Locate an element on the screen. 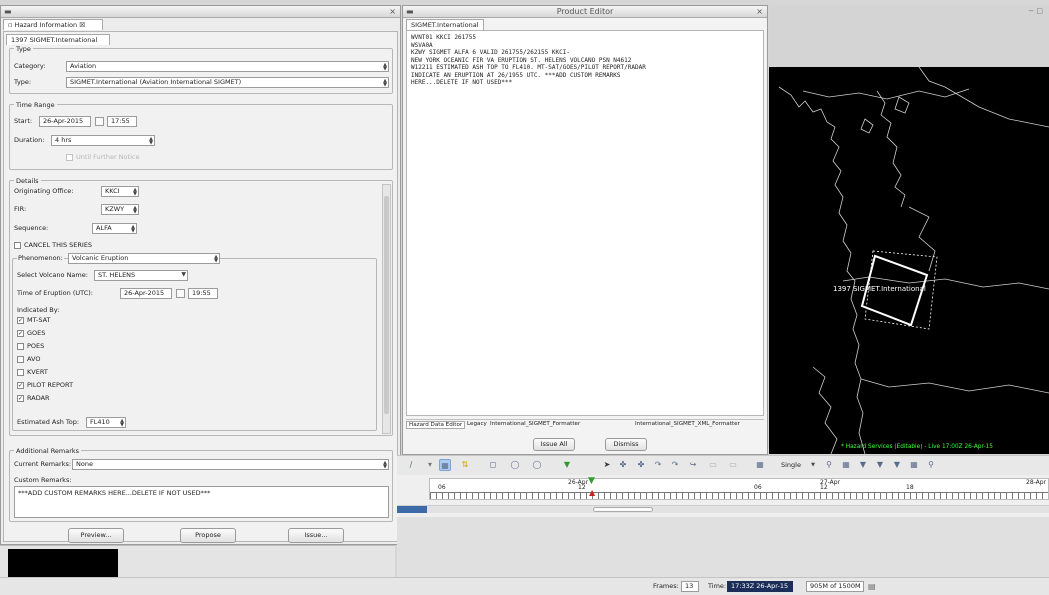 The image size is (1049, 595). add-point-icon: ▼ is located at coordinates (567, 465).